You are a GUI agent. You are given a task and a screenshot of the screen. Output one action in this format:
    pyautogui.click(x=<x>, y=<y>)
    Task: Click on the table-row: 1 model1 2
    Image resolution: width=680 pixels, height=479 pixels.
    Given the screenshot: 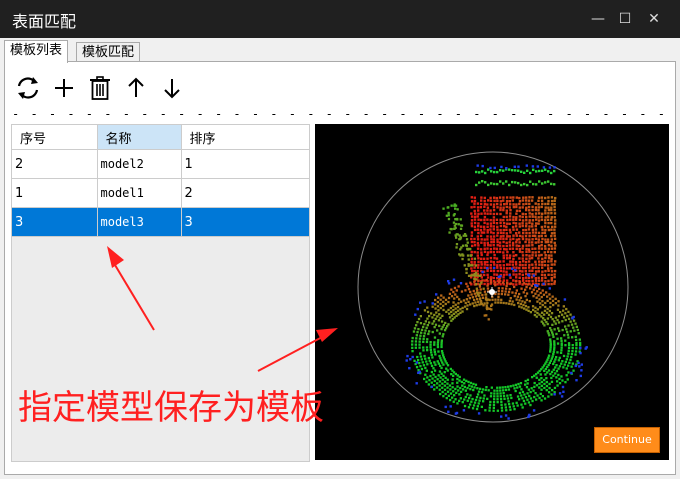 What is the action you would take?
    pyautogui.click(x=161, y=193)
    